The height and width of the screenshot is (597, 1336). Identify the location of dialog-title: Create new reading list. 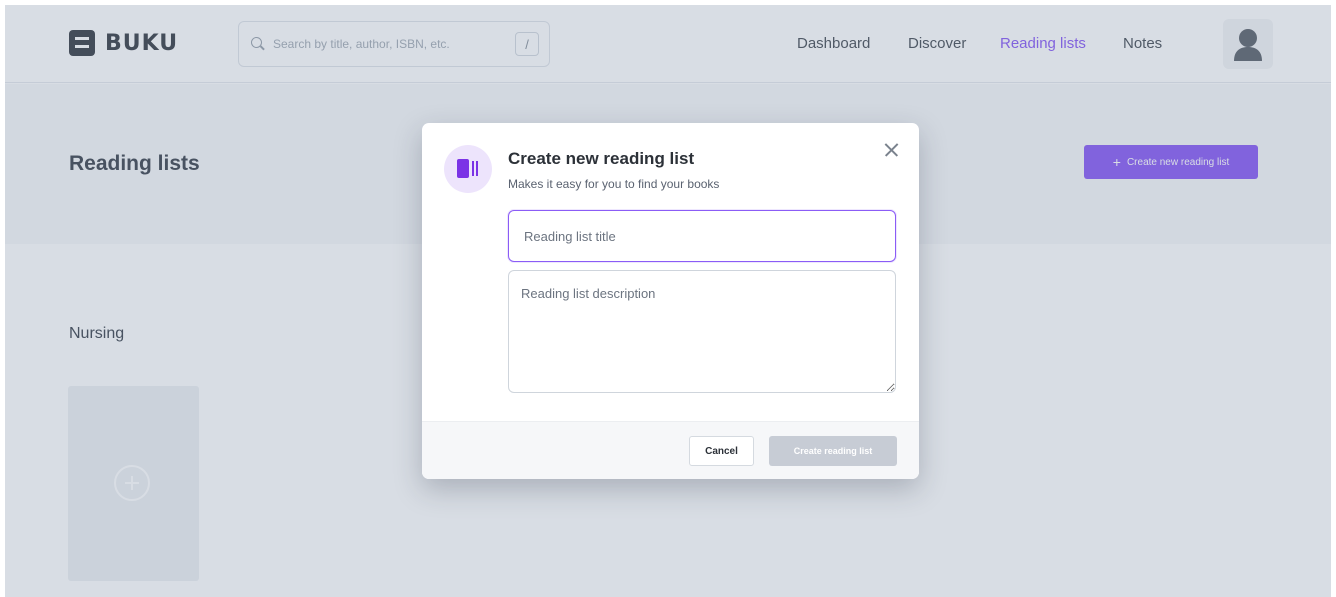
(601, 158).